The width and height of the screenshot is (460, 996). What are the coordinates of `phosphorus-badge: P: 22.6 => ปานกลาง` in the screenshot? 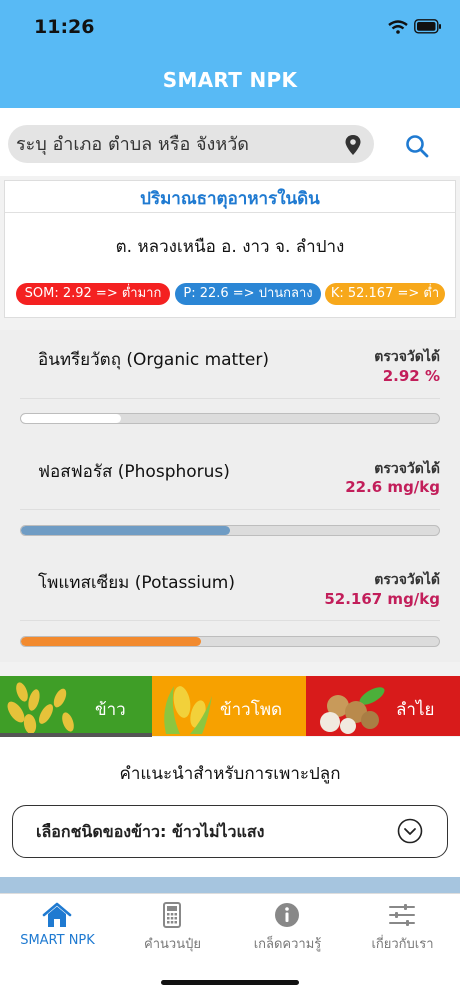 It's located at (248, 294).